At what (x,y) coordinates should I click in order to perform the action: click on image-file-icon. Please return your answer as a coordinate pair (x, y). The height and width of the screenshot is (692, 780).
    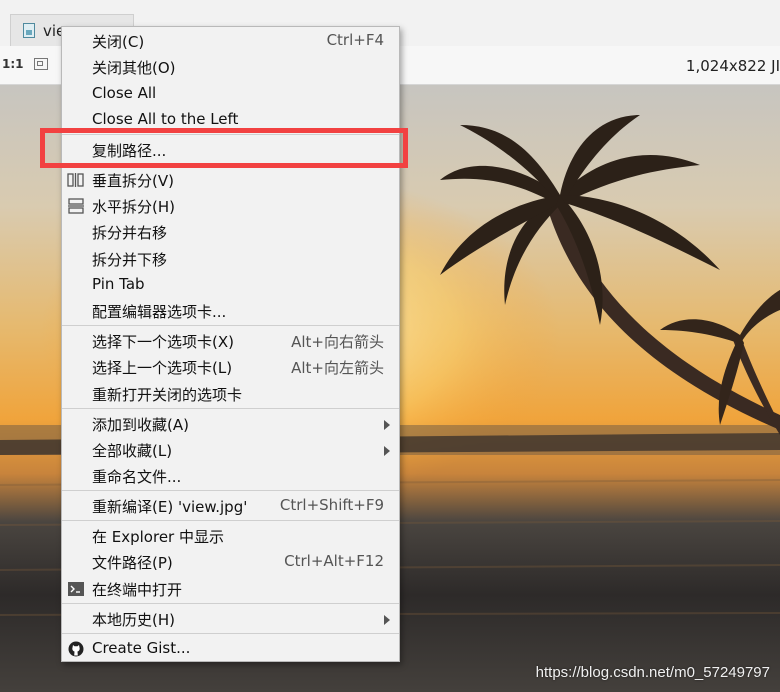
    Looking at the image, I should click on (29, 30).